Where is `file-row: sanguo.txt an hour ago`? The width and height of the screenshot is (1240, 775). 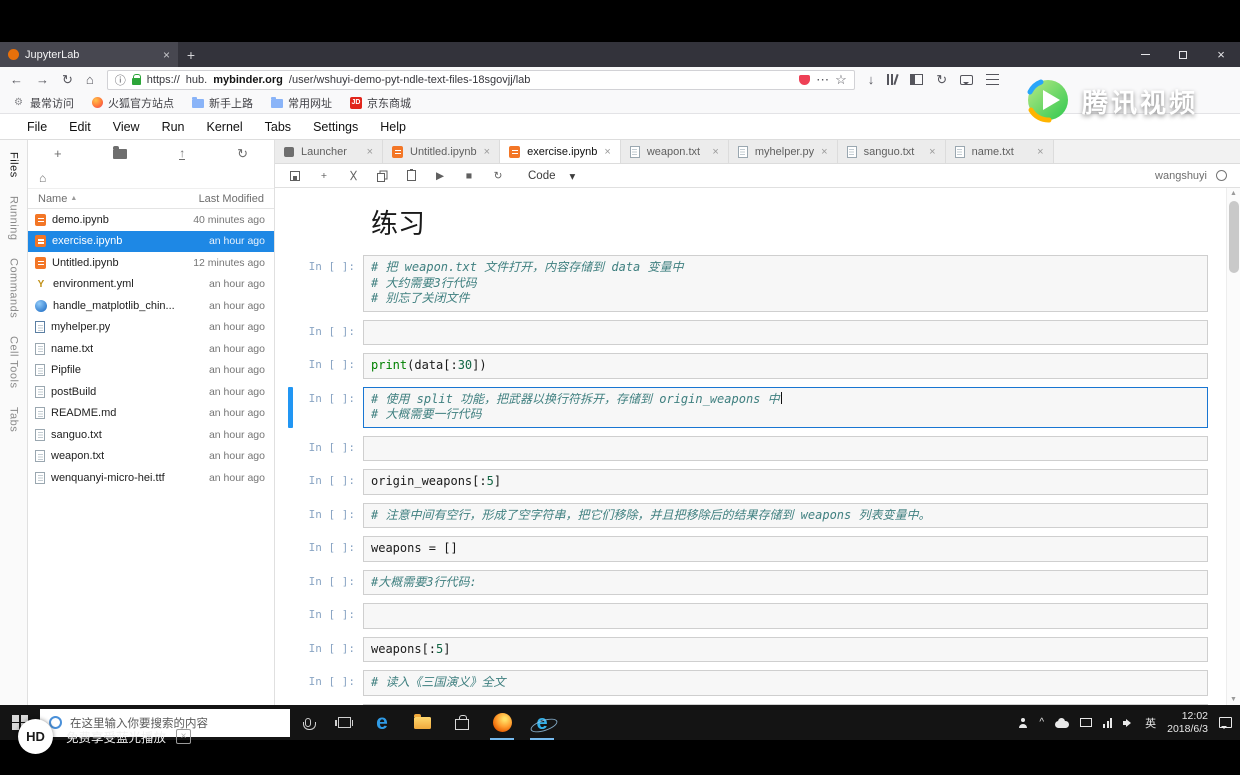 file-row: sanguo.txt an hour ago is located at coordinates (151, 435).